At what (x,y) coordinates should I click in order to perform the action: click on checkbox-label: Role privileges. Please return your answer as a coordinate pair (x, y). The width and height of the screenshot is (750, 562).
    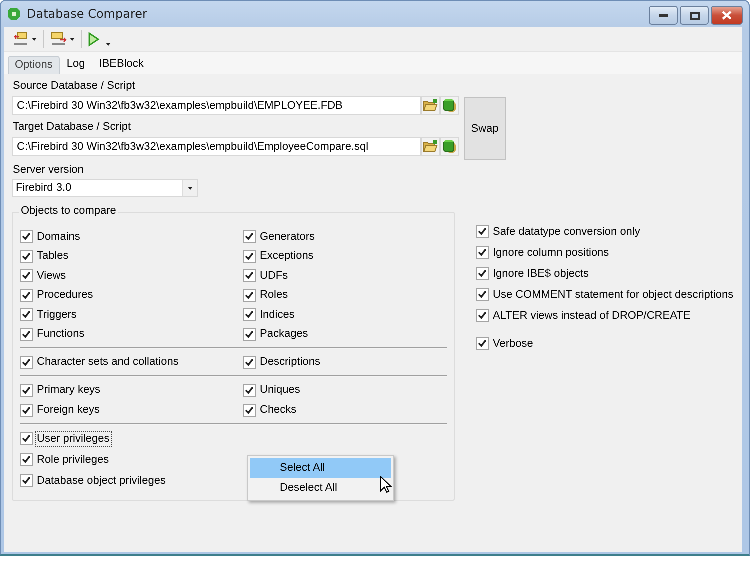
    Looking at the image, I should click on (73, 460).